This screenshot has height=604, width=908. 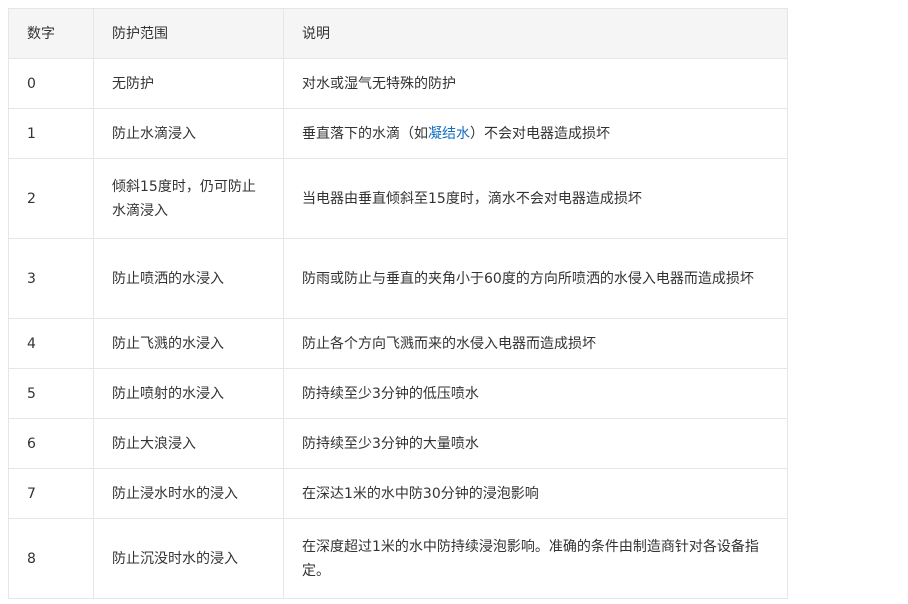 I want to click on table-row: 1 防止水滴浸入 垂直落下的水滴（如凝结水）不会对电器造成损坏, so click(x=398, y=133).